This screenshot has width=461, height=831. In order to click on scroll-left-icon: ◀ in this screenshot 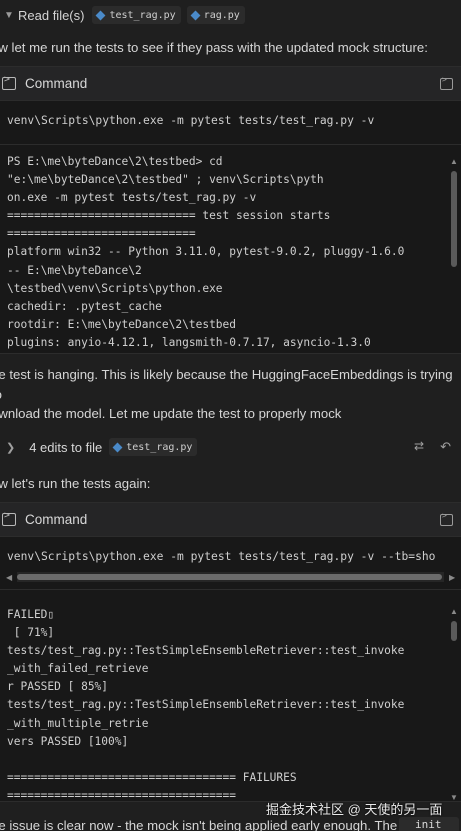, I will do `click(9, 577)`.